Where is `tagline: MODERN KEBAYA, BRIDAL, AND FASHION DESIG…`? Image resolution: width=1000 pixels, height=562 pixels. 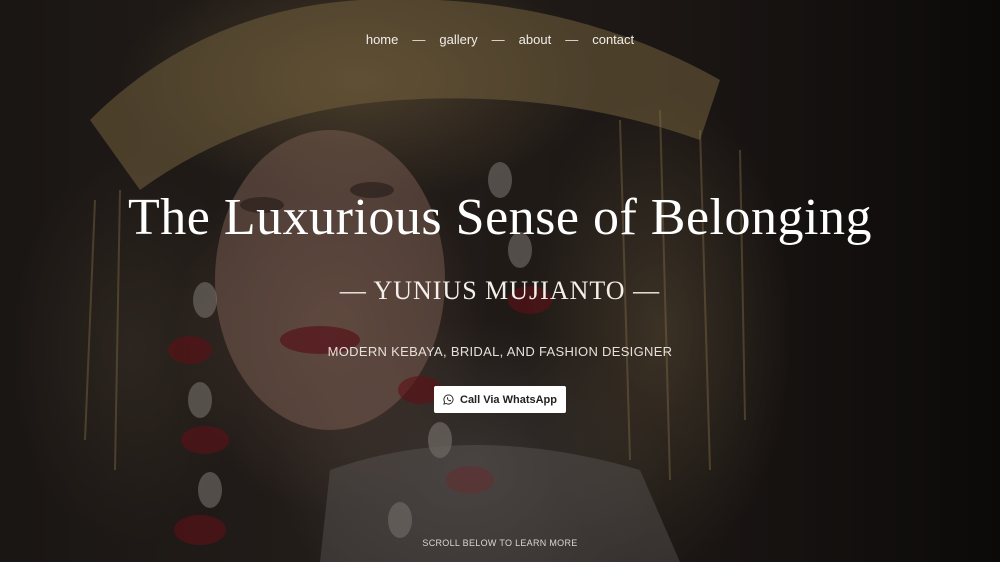
tagline: MODERN KEBAYA, BRIDAL, AND FASHION DESIG… is located at coordinates (500, 351).